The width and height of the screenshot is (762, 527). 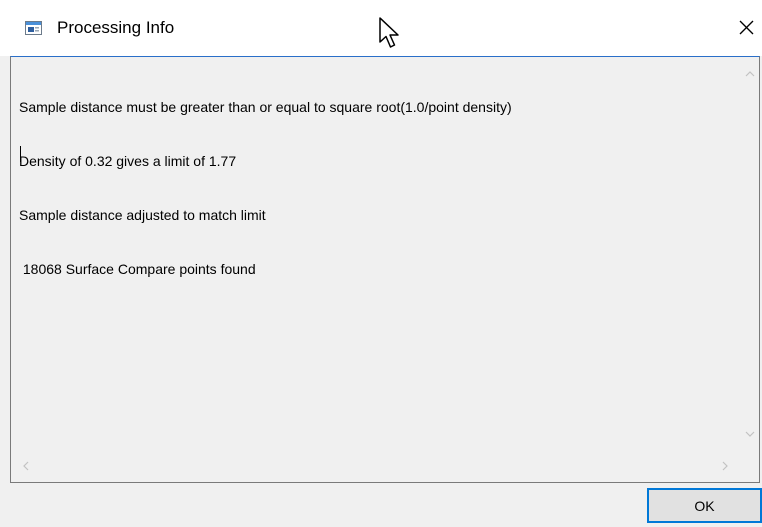 I want to click on scroll-right-arrow-icon, so click(x=725, y=465).